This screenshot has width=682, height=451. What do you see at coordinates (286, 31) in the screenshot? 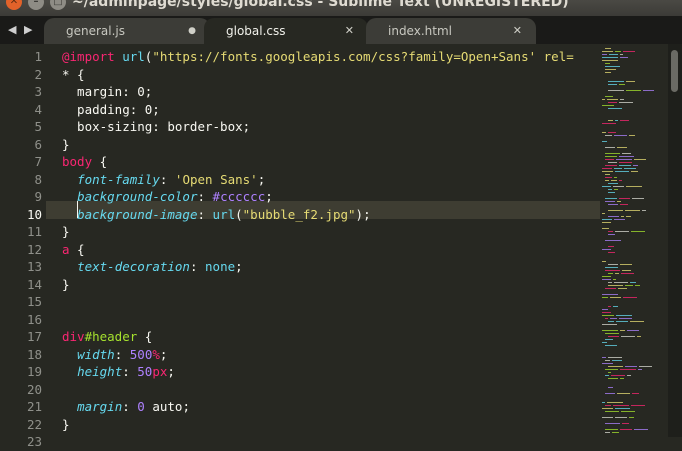
I see `tab-global-css: global.css ✕` at bounding box center [286, 31].